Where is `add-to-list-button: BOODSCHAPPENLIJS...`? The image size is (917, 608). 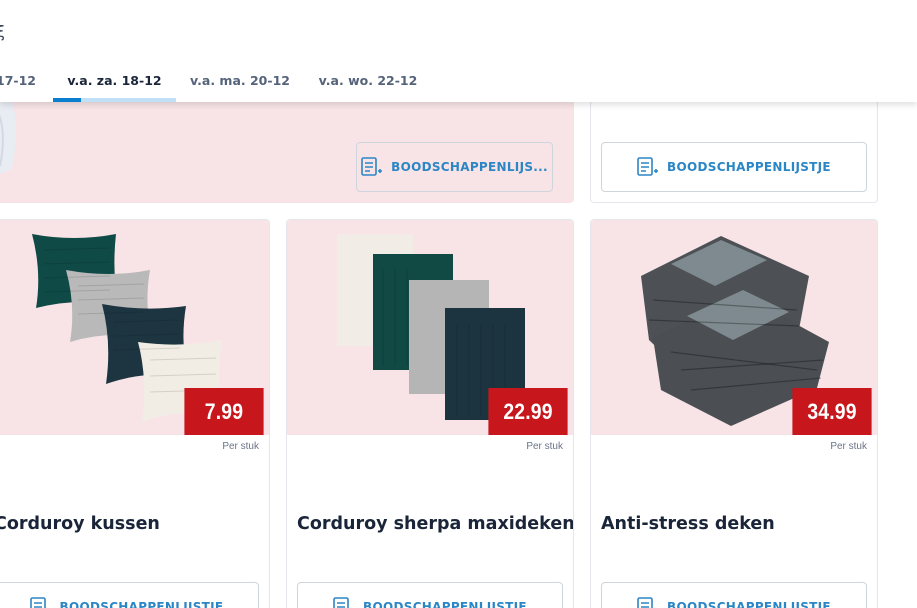
add-to-list-button: BOODSCHAPPENLIJS... is located at coordinates (454, 167).